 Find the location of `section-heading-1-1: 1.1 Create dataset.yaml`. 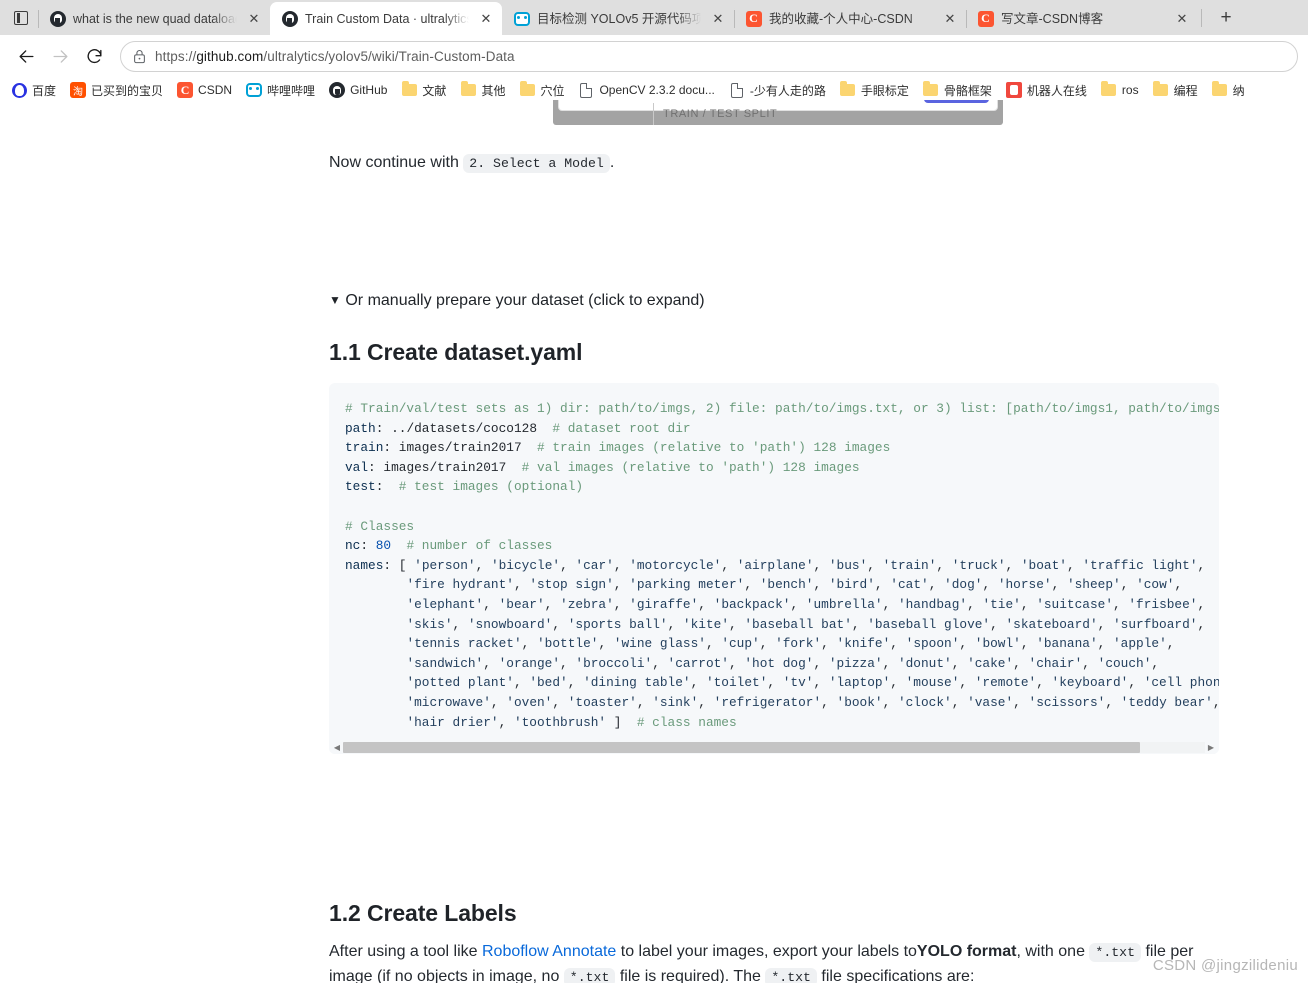

section-heading-1-1: 1.1 Create dataset.yaml is located at coordinates (456, 352).